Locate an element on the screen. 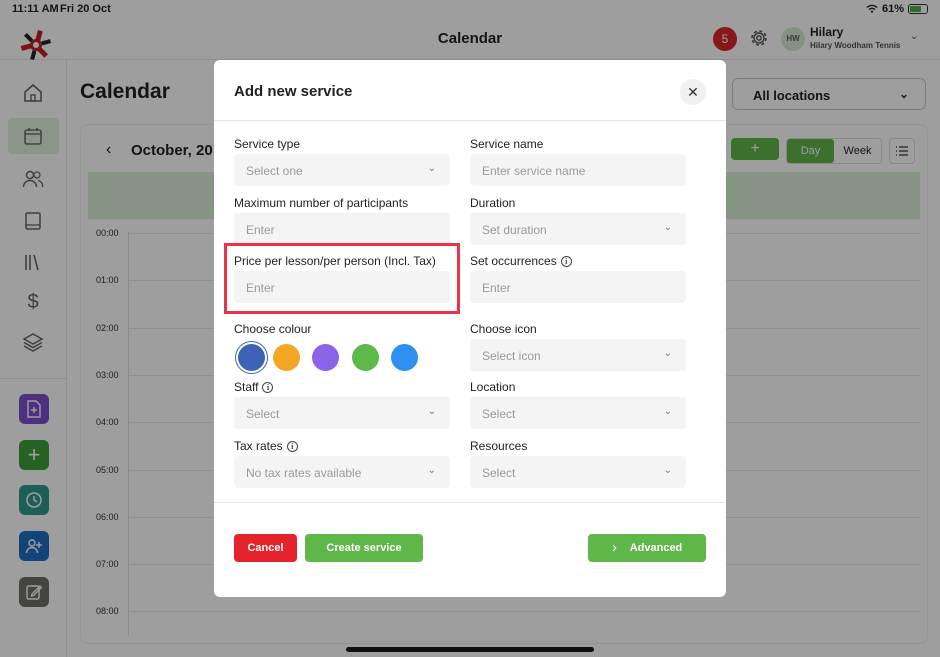 This screenshot has width=940, height=657. location-field-select: Select ⌄ is located at coordinates (578, 413).